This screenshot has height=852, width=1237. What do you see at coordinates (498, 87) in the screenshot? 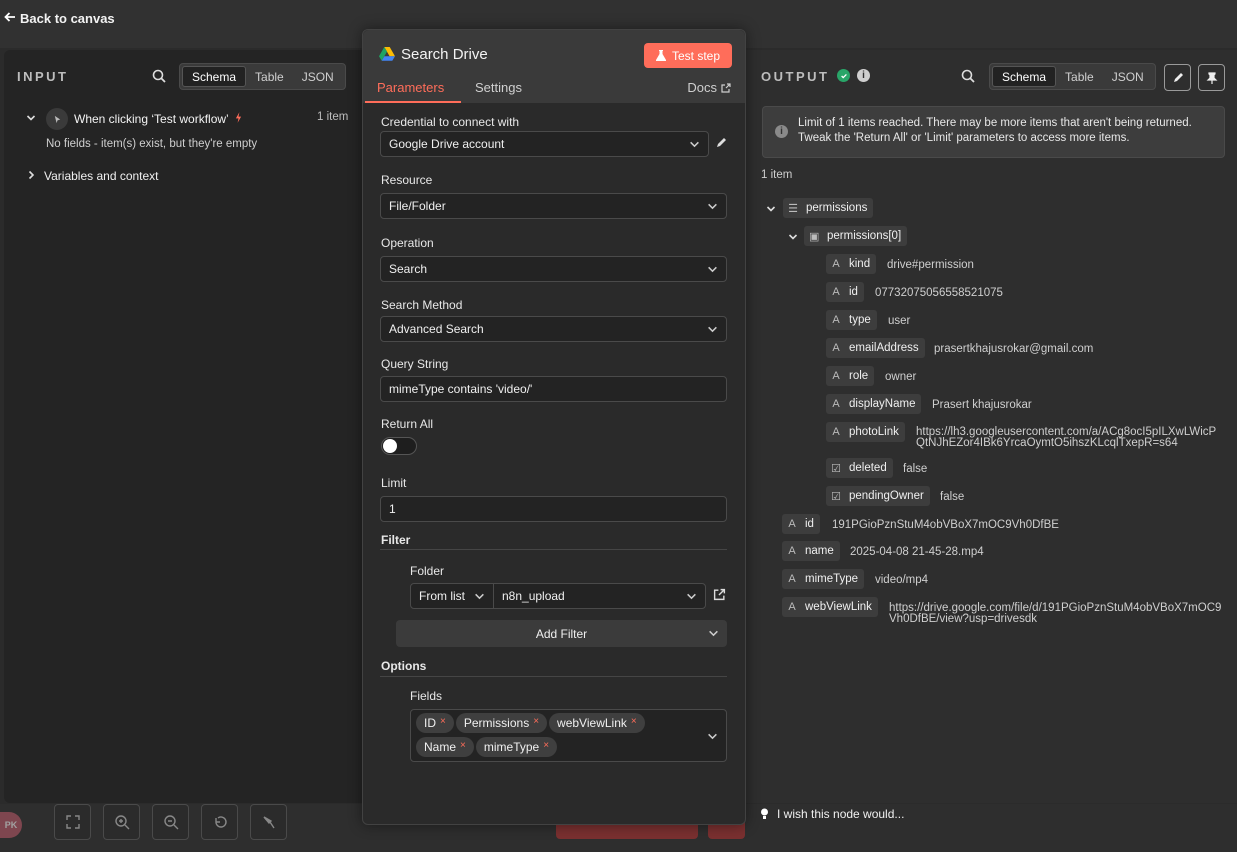
I see `tab-settings: Settings` at bounding box center [498, 87].